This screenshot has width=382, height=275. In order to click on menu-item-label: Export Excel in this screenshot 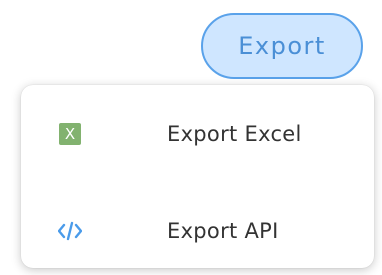, I will do `click(234, 134)`.